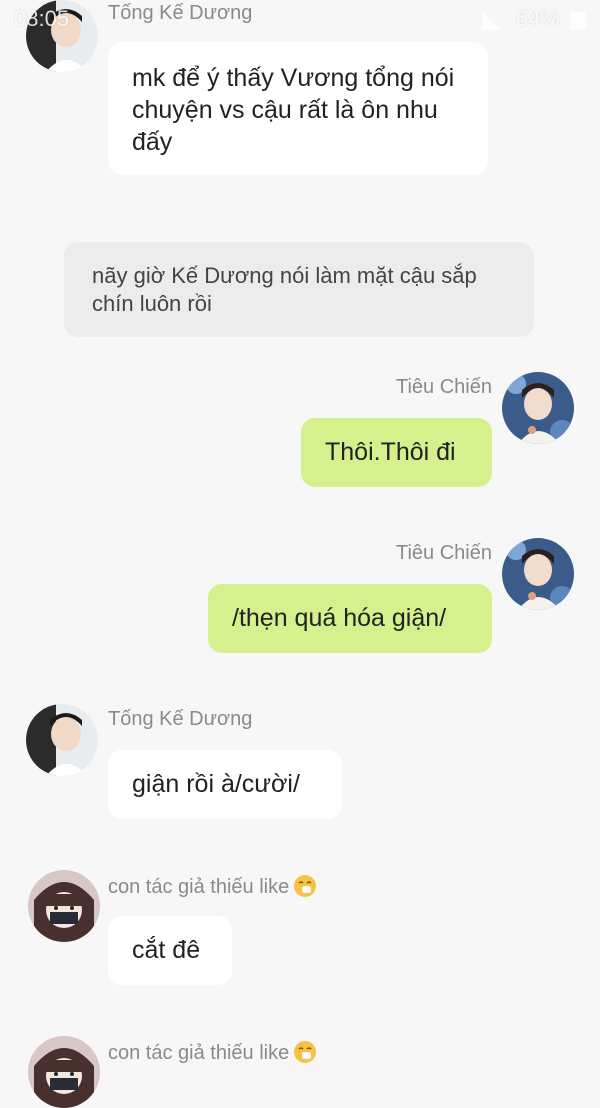 The width and height of the screenshot is (600, 1108). What do you see at coordinates (578, 21) in the screenshot?
I see `battery-icon` at bounding box center [578, 21].